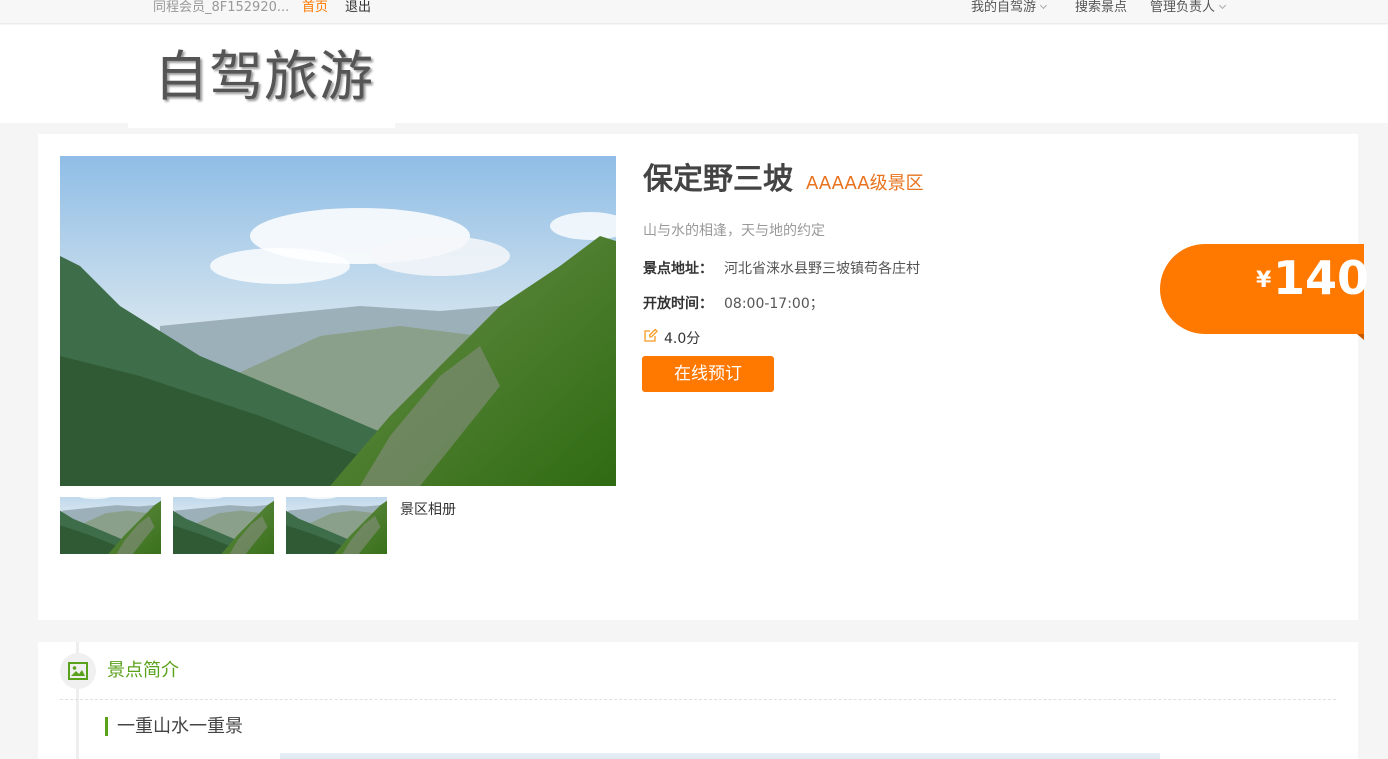 The width and height of the screenshot is (1388, 759). What do you see at coordinates (694, 12) in the screenshot?
I see `top-bar: 同程会员_8F152920... 首页 退出 我的自驾游 搜索景点 管理负责人` at bounding box center [694, 12].